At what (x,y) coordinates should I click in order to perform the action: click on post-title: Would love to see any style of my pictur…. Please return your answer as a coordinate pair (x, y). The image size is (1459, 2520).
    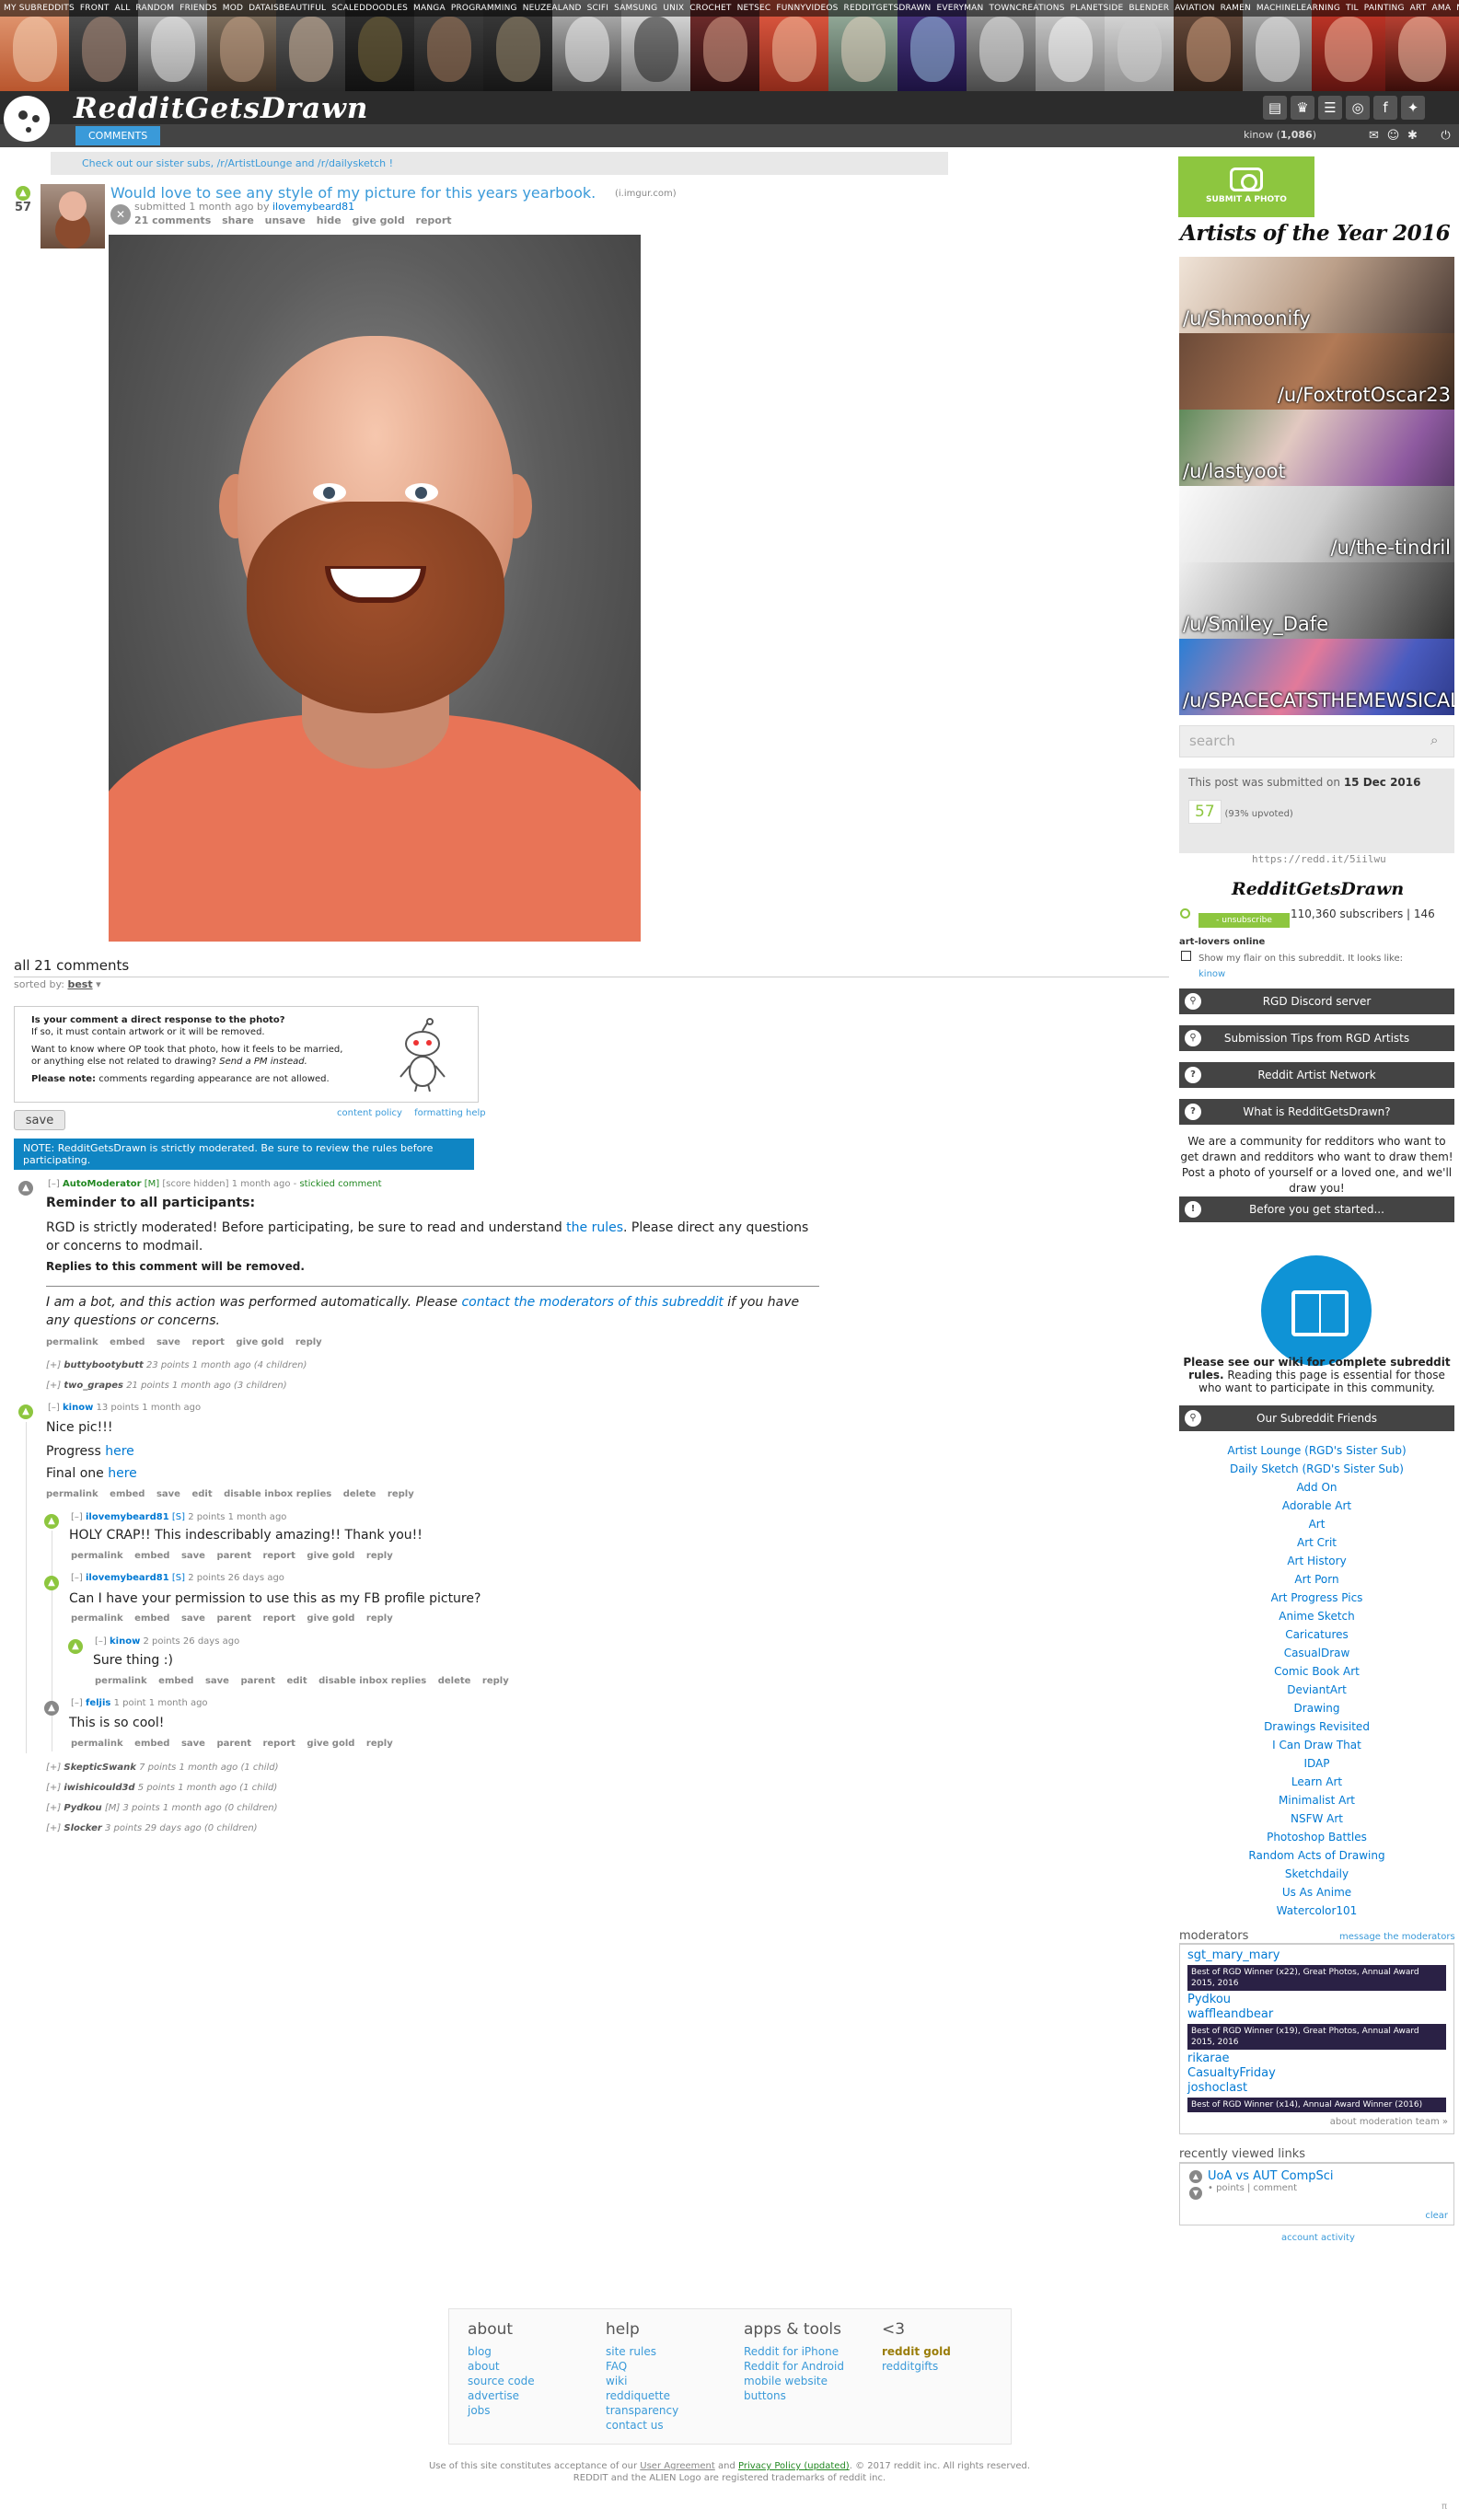
    Looking at the image, I should click on (353, 193).